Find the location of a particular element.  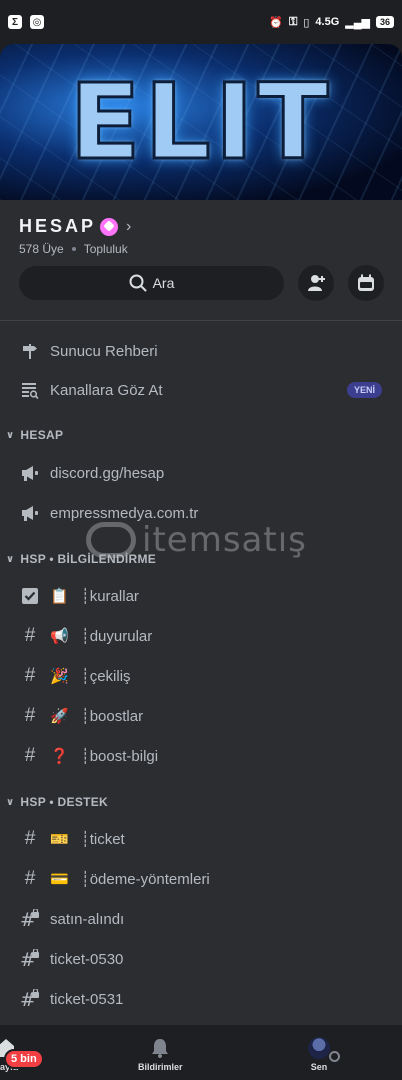

category-destek: ∨ HSP • DESTEK is located at coordinates (201, 802).